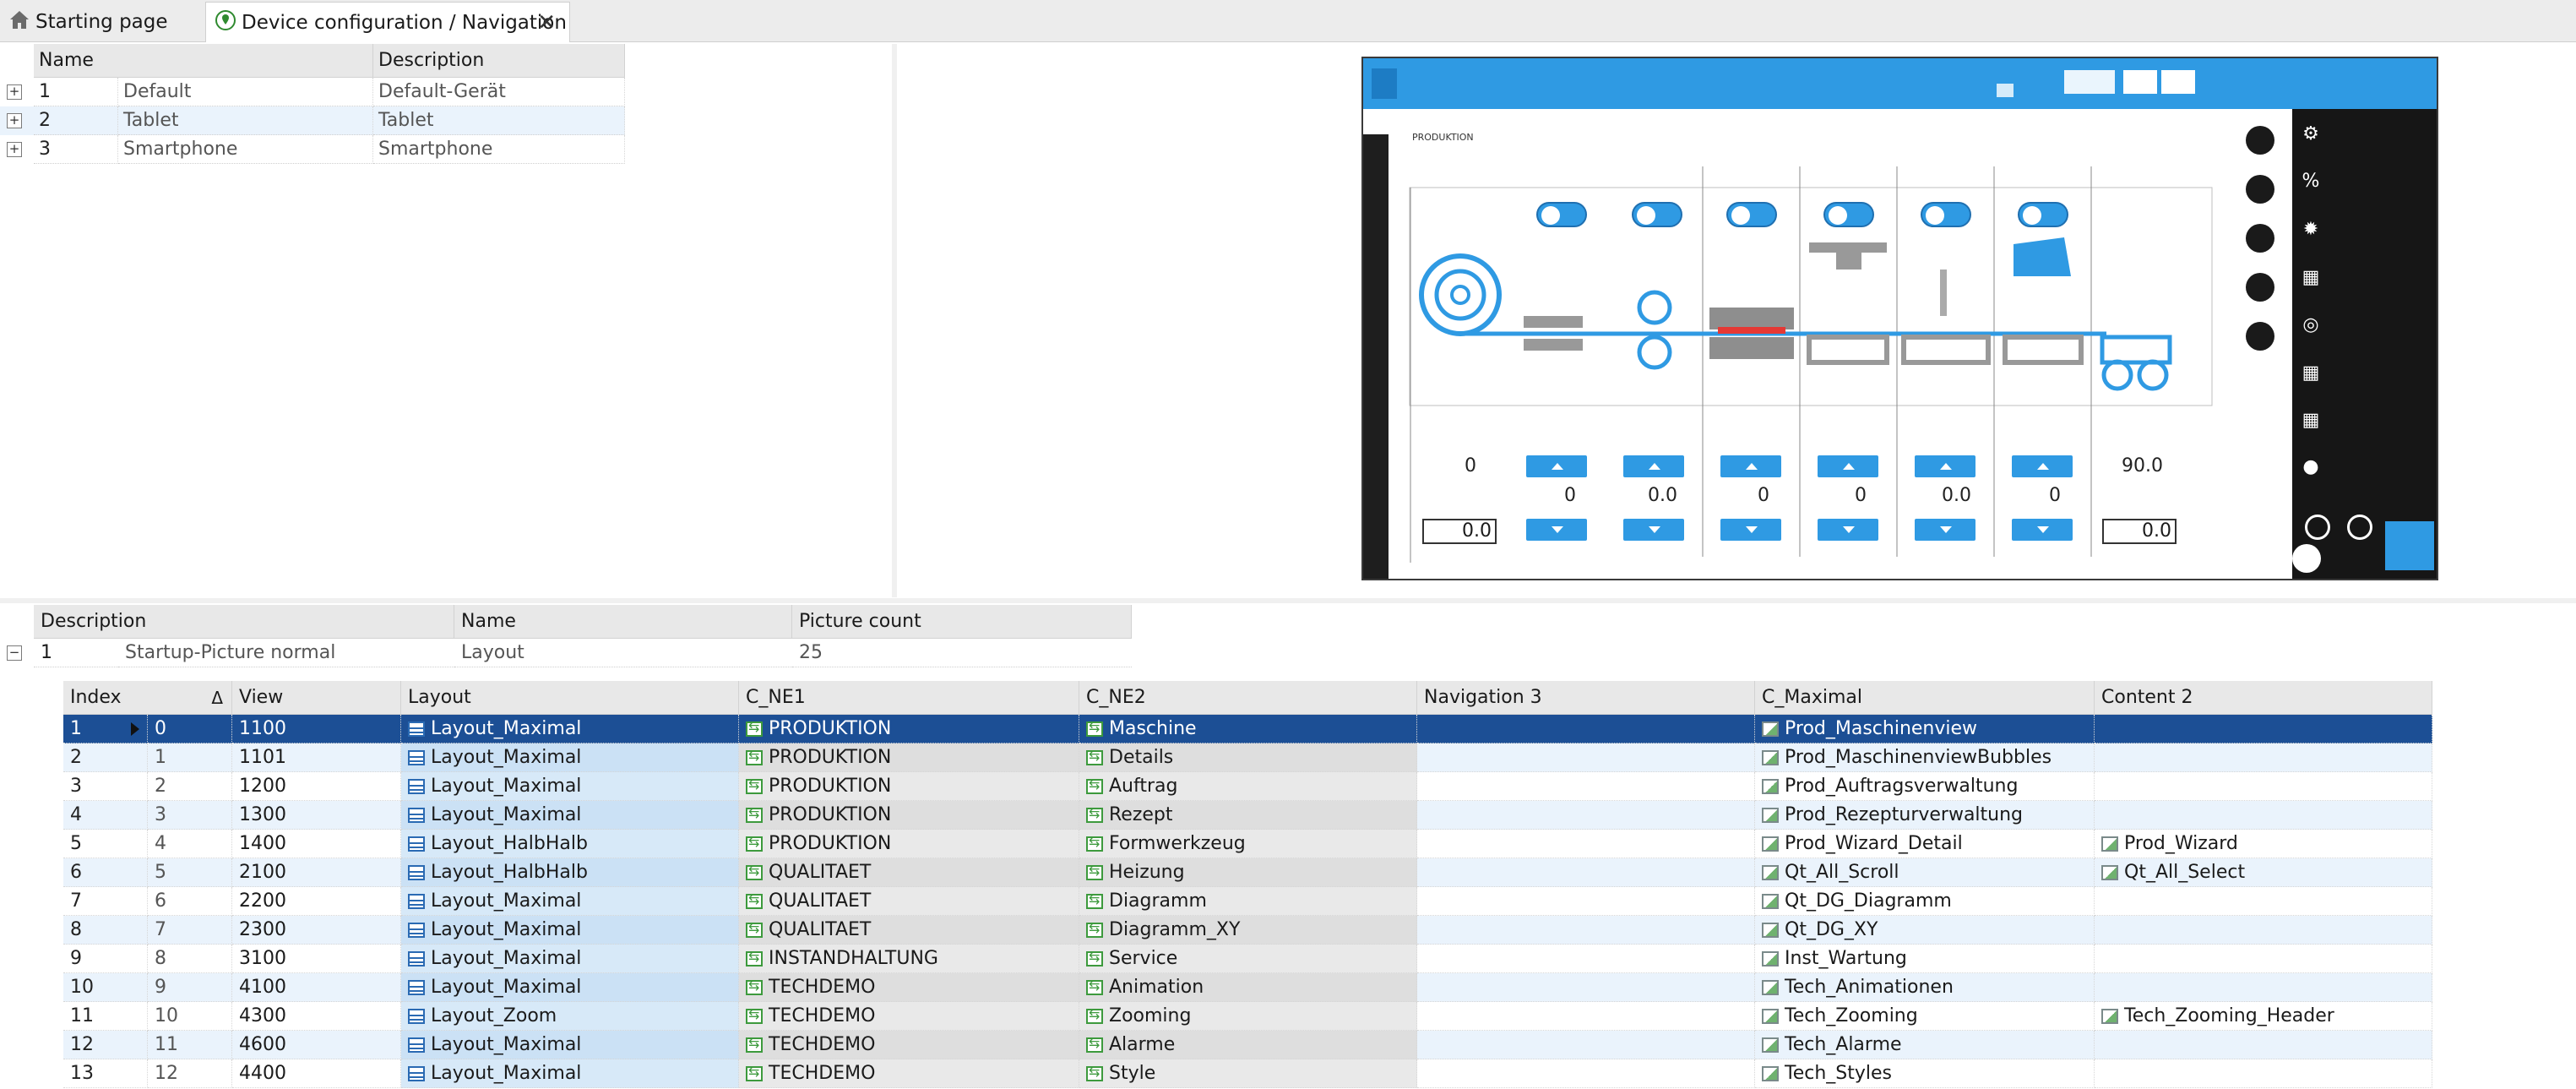 The image size is (2576, 1089). I want to click on c-ne2-cell: Formwerkzeug, so click(1248, 844).